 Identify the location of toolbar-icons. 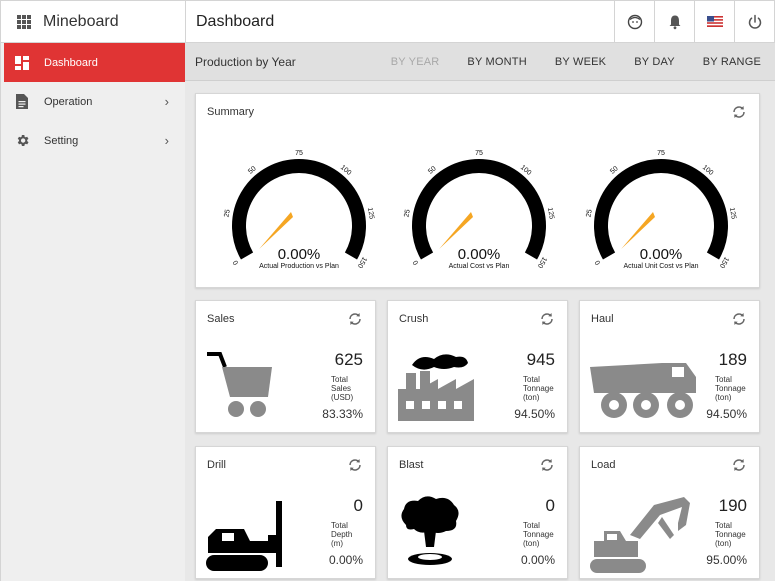
(694, 21).